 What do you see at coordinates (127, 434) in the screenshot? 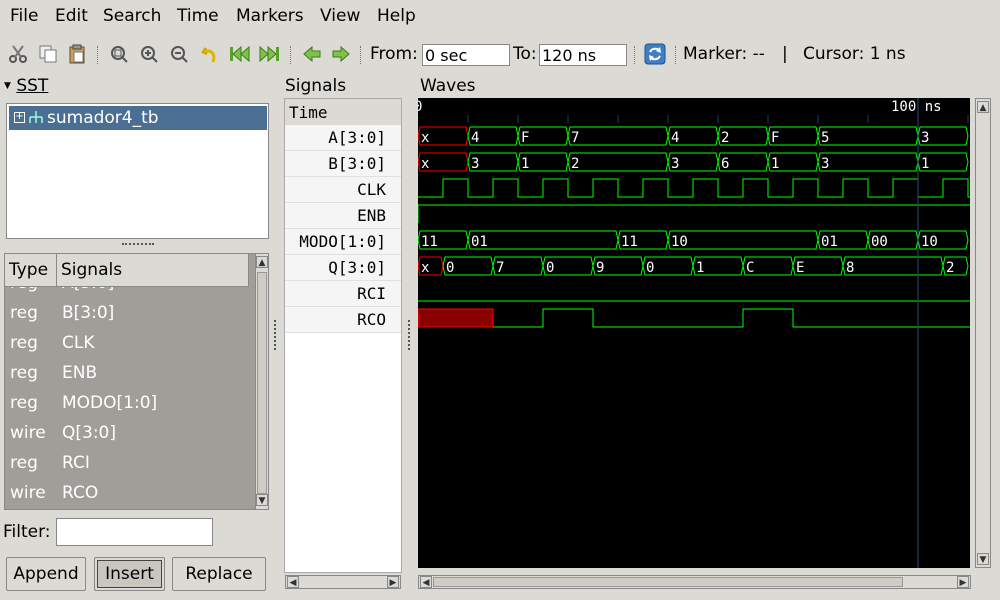
I see `table-row: wire Q[3:0]` at bounding box center [127, 434].